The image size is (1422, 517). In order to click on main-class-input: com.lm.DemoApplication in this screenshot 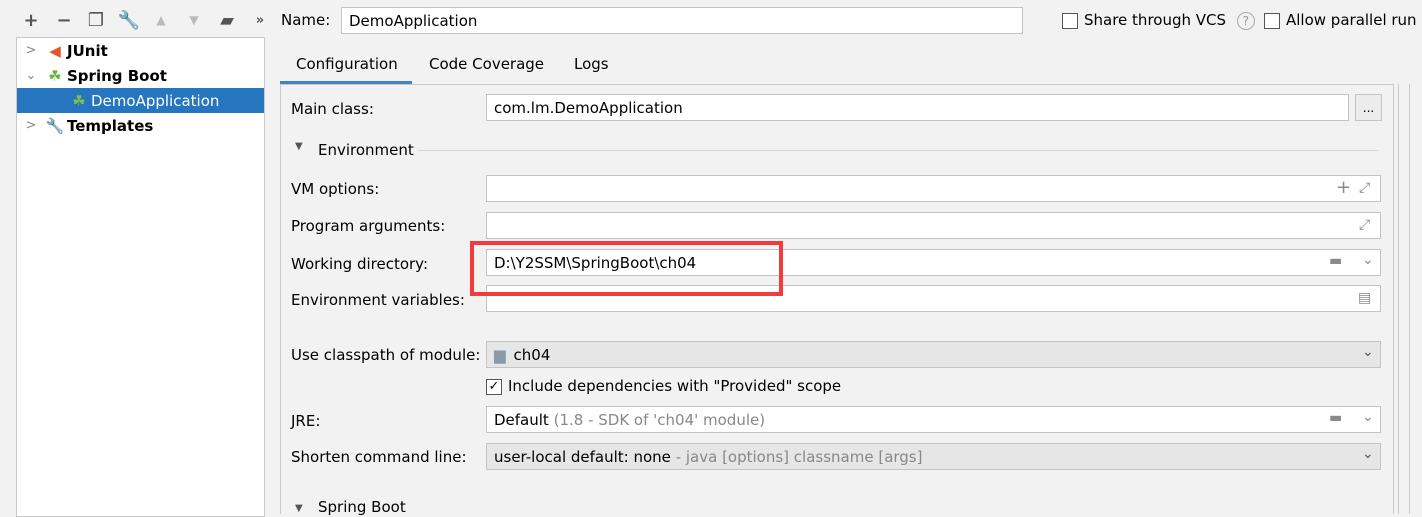, I will do `click(917, 107)`.